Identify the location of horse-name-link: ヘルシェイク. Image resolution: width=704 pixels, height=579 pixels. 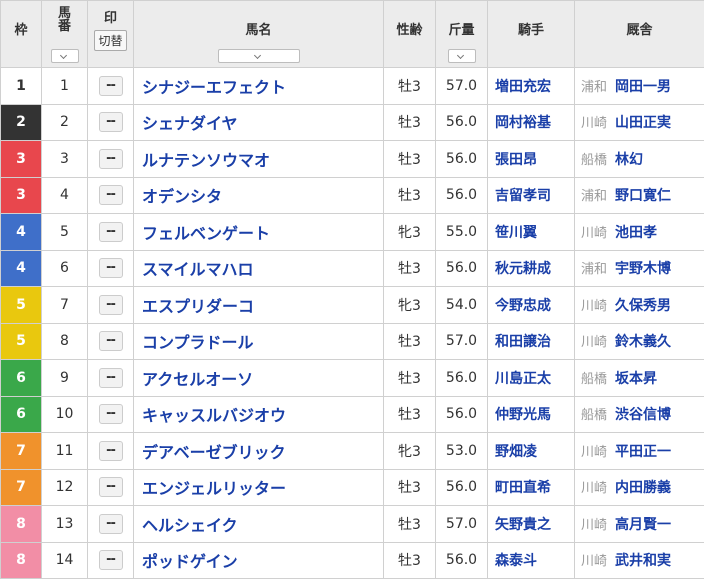
(259, 524).